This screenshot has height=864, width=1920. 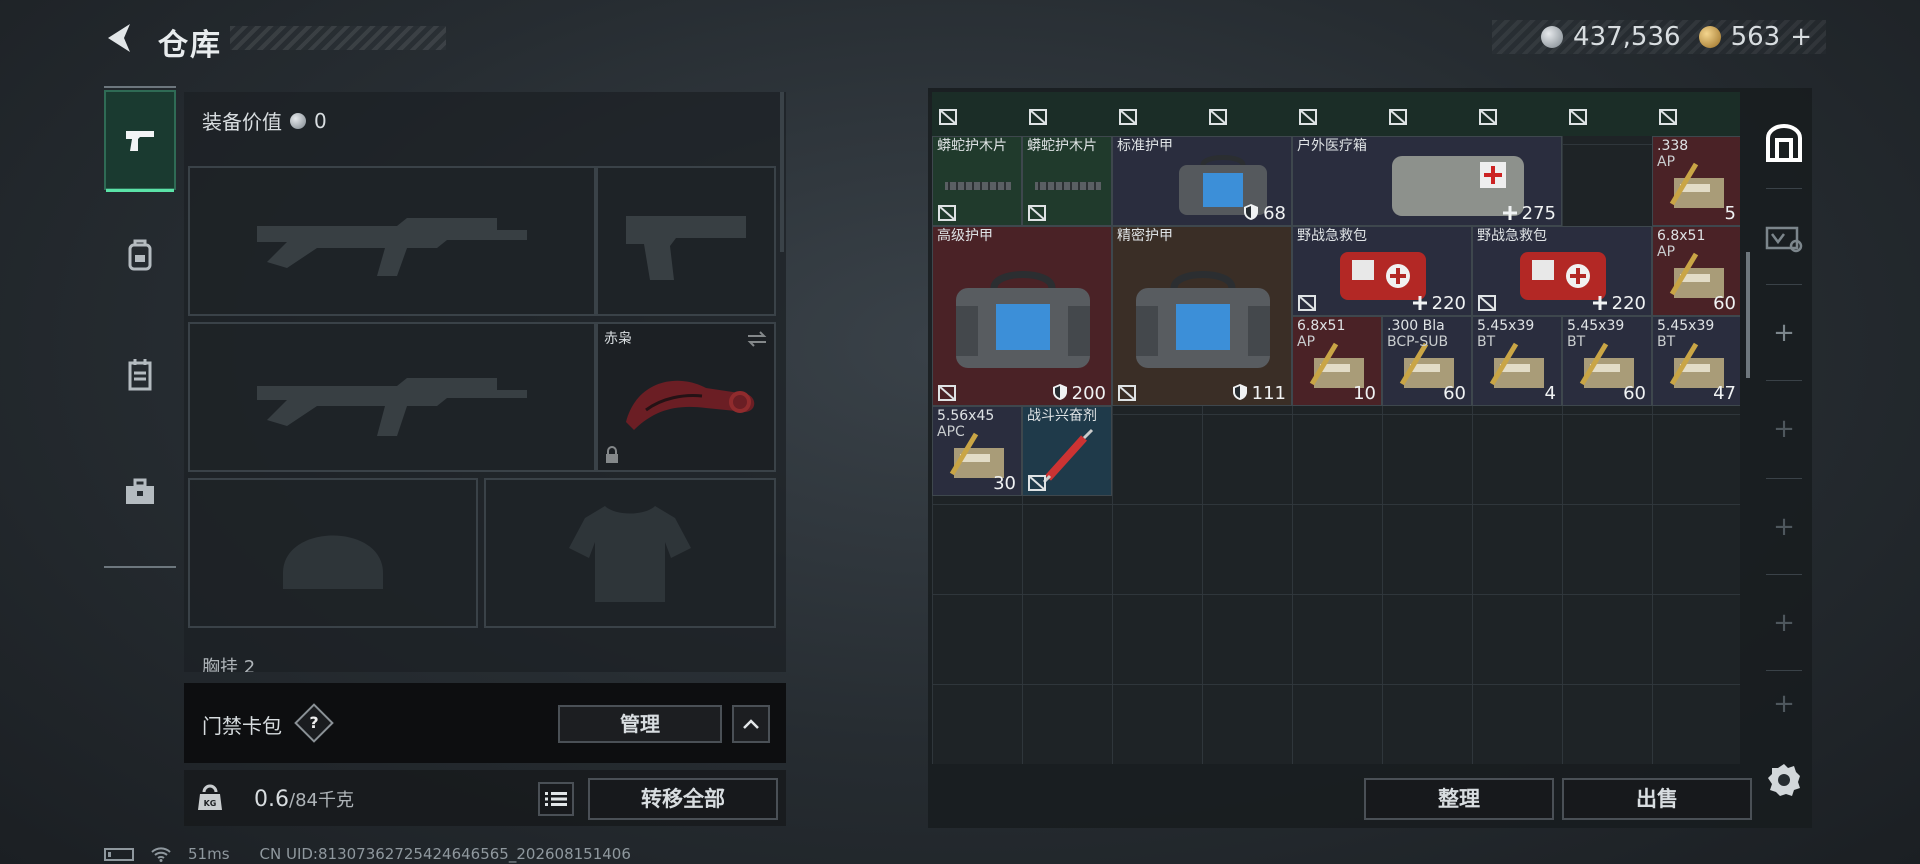 What do you see at coordinates (1004, 483) in the screenshot?
I see `item-quantity-value: 30` at bounding box center [1004, 483].